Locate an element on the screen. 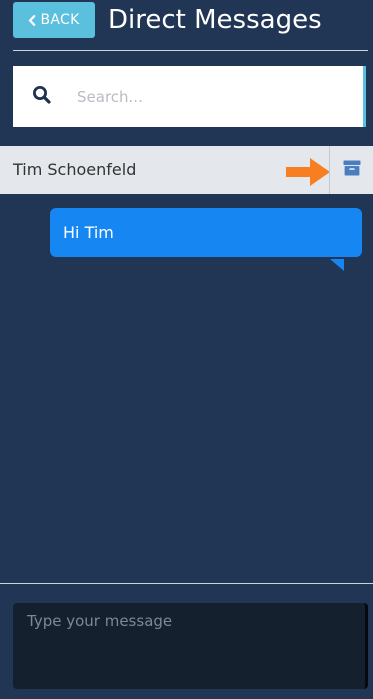 Image resolution: width=373 pixels, height=699 pixels. back-button: BACK is located at coordinates (54, 20).